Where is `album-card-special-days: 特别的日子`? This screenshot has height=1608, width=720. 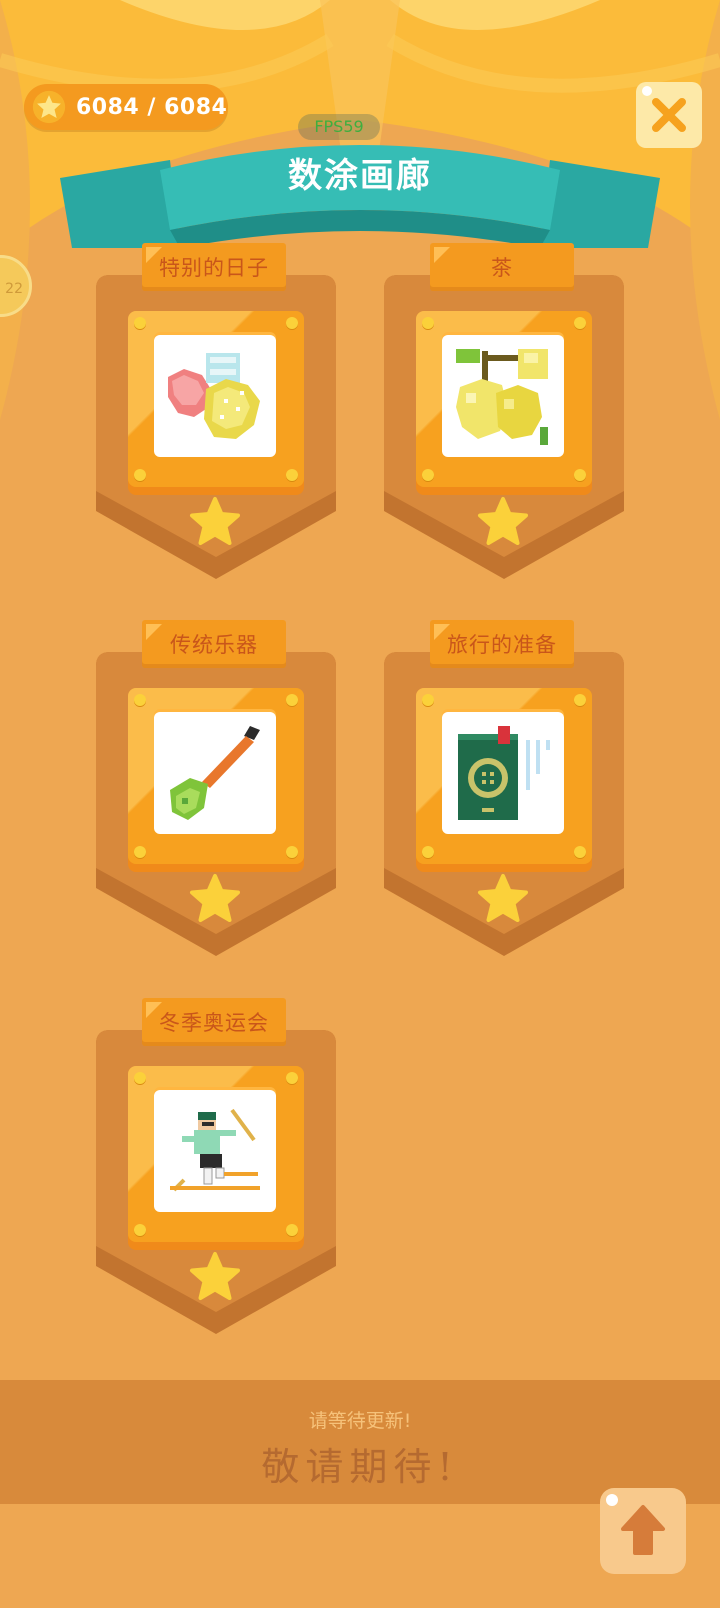 album-card-special-days: 特别的日子 is located at coordinates (216, 413).